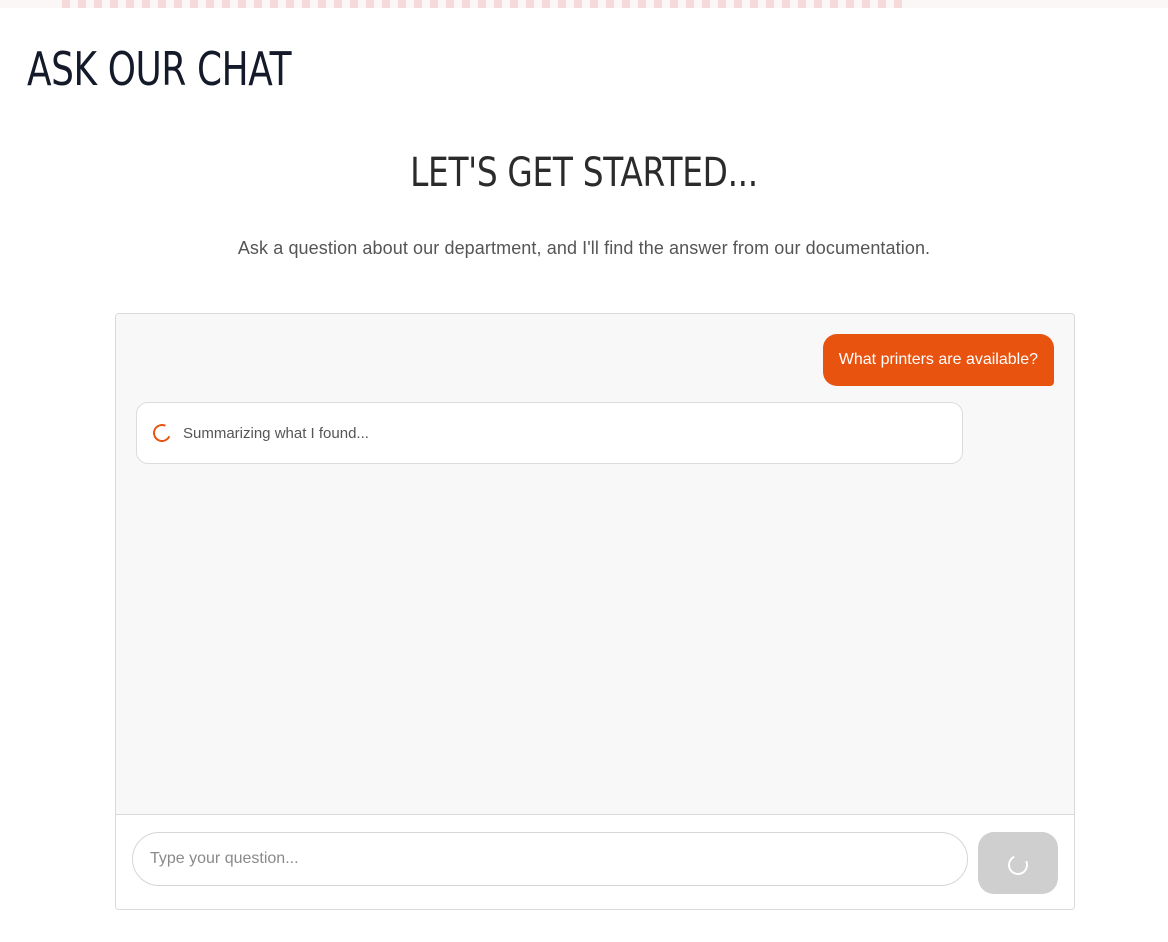 This screenshot has width=1168, height=942. Describe the element at coordinates (162, 433) in the screenshot. I see `loading-spinner-icon` at that location.